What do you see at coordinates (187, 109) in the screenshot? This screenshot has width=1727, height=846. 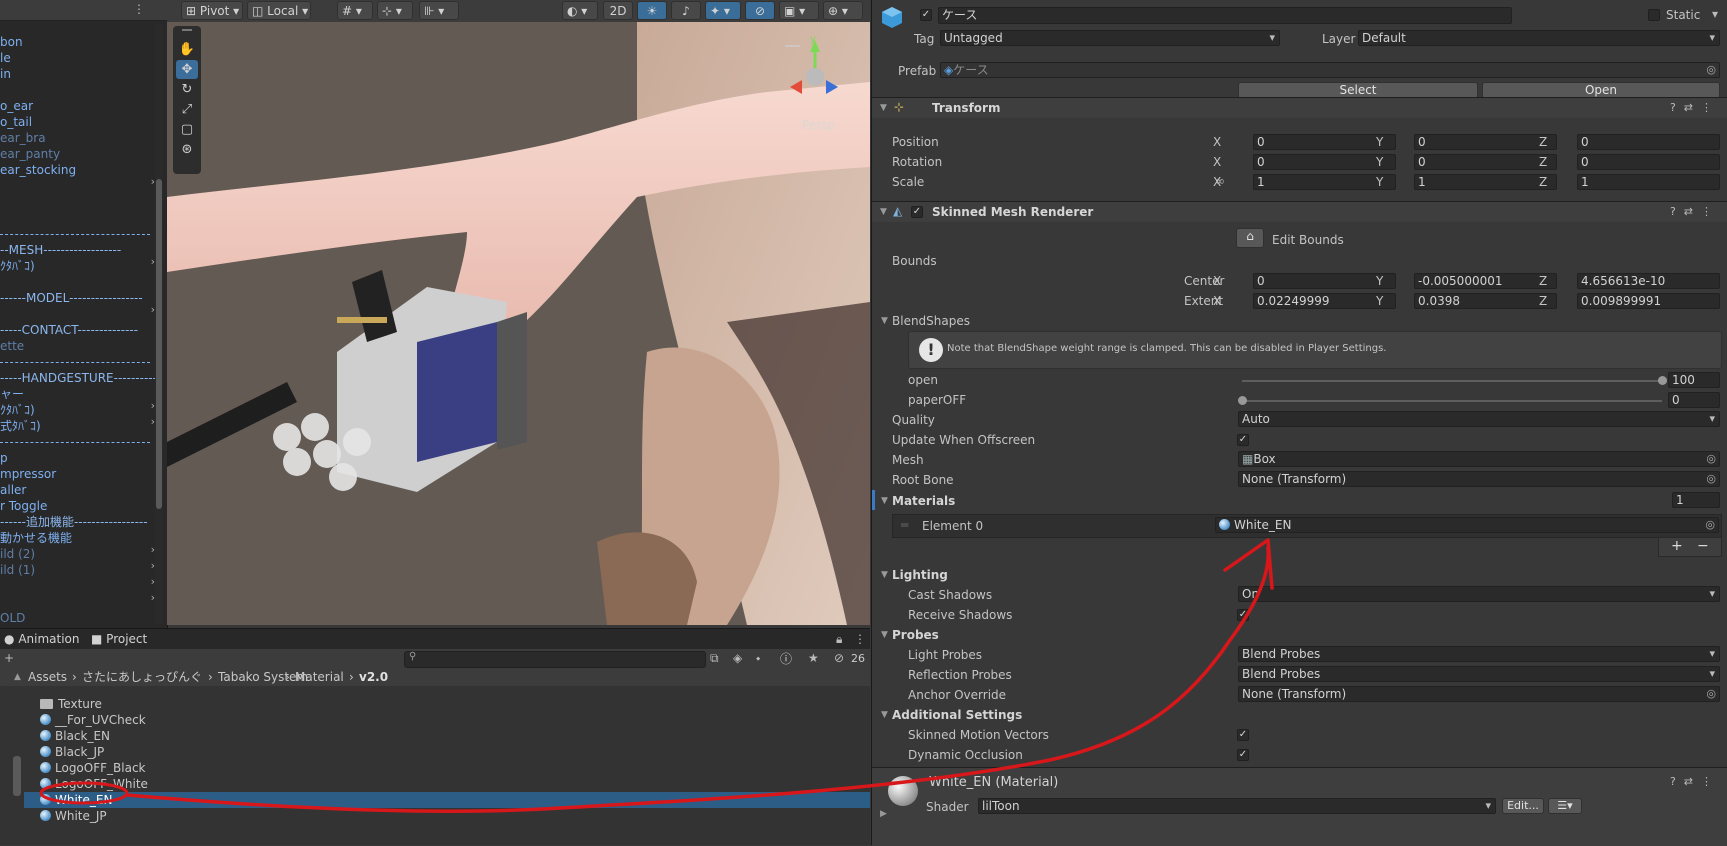 I see `scale-tool-icon: ⤢` at bounding box center [187, 109].